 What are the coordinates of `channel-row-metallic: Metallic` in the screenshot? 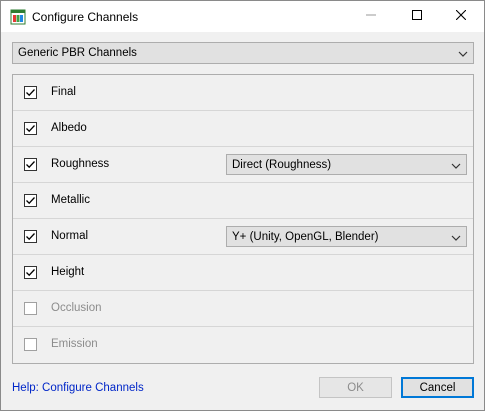 It's located at (243, 201).